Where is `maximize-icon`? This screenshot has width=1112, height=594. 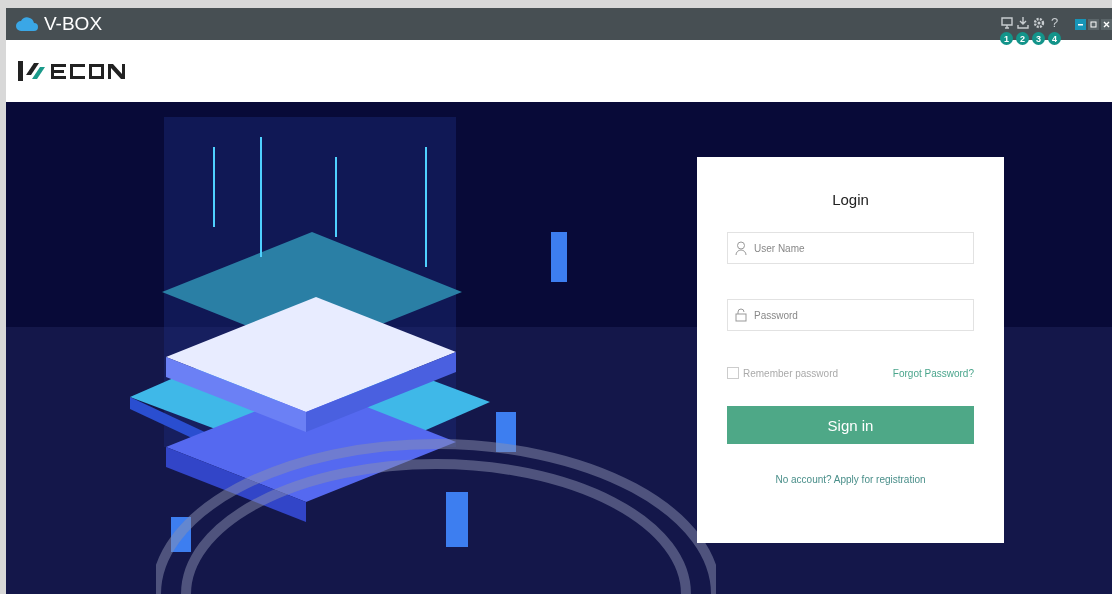 maximize-icon is located at coordinates (1093, 24).